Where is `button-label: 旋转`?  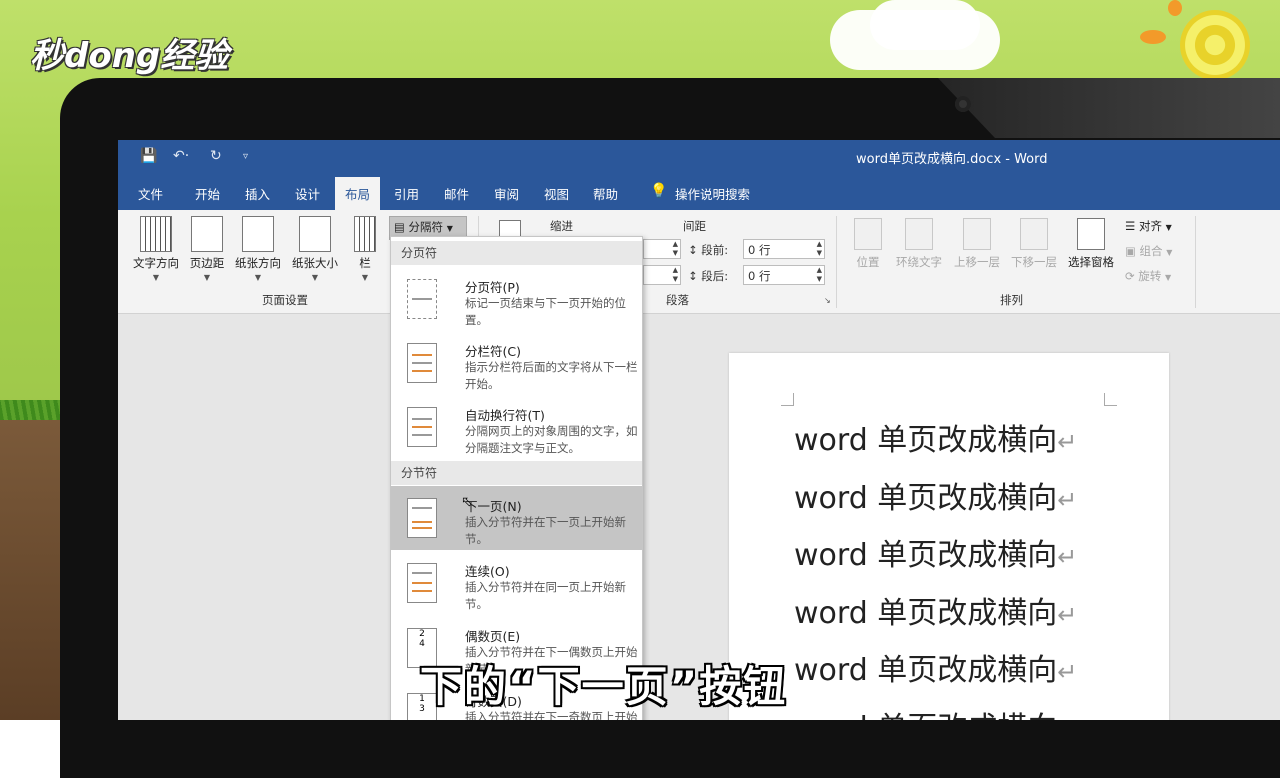
button-label: 旋转 is located at coordinates (1150, 276).